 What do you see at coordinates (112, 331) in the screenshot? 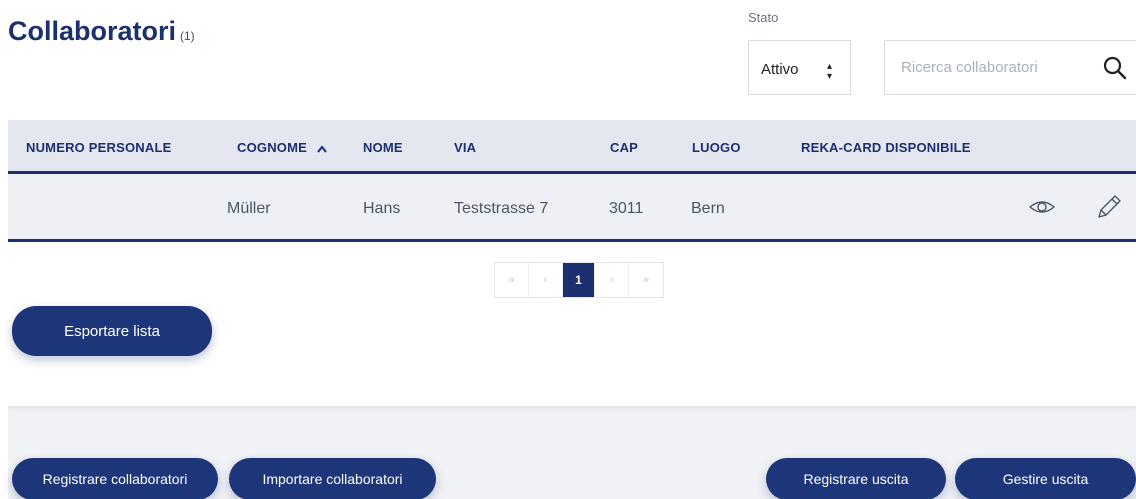
I see `export-list-button: Esportare lista` at bounding box center [112, 331].